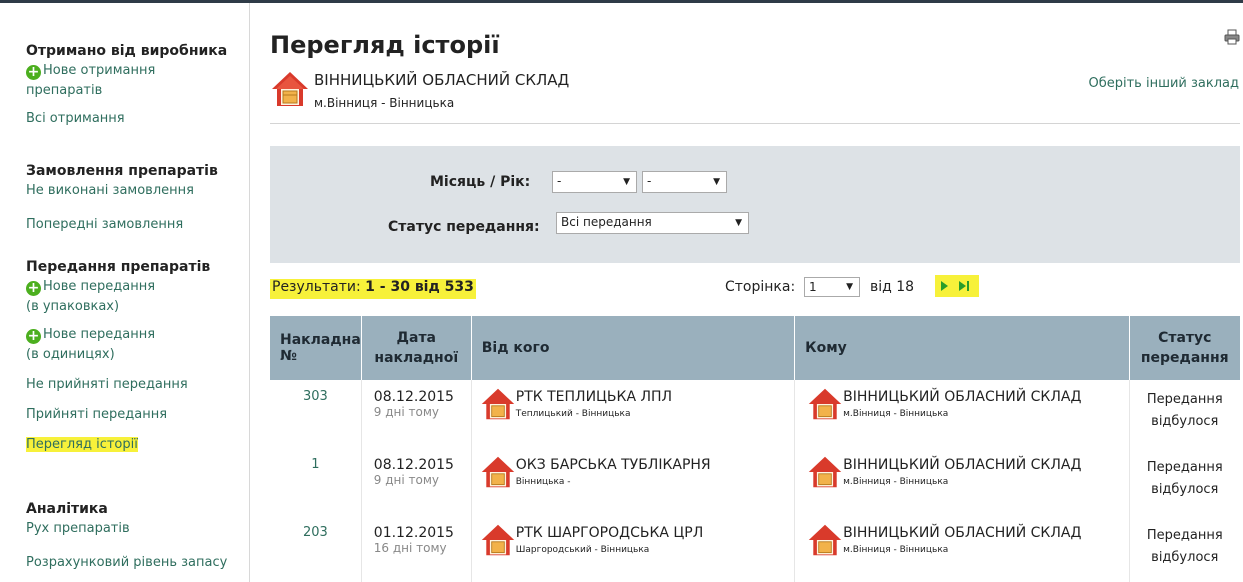 This screenshot has width=1243, height=582. I want to click on sidebar-item-stock-level: Розрахунковий рівень запасу, so click(138, 563).